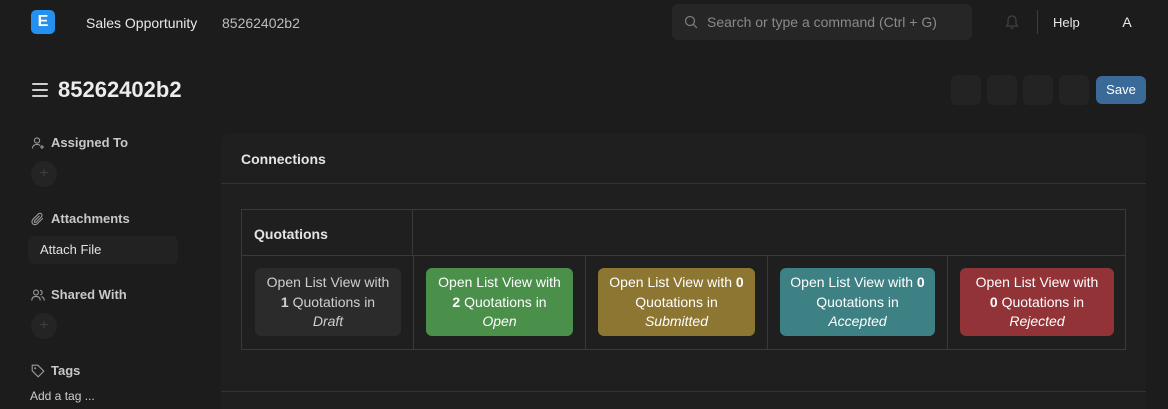 Image resolution: width=1168 pixels, height=409 pixels. I want to click on card-status: Open, so click(499, 321).